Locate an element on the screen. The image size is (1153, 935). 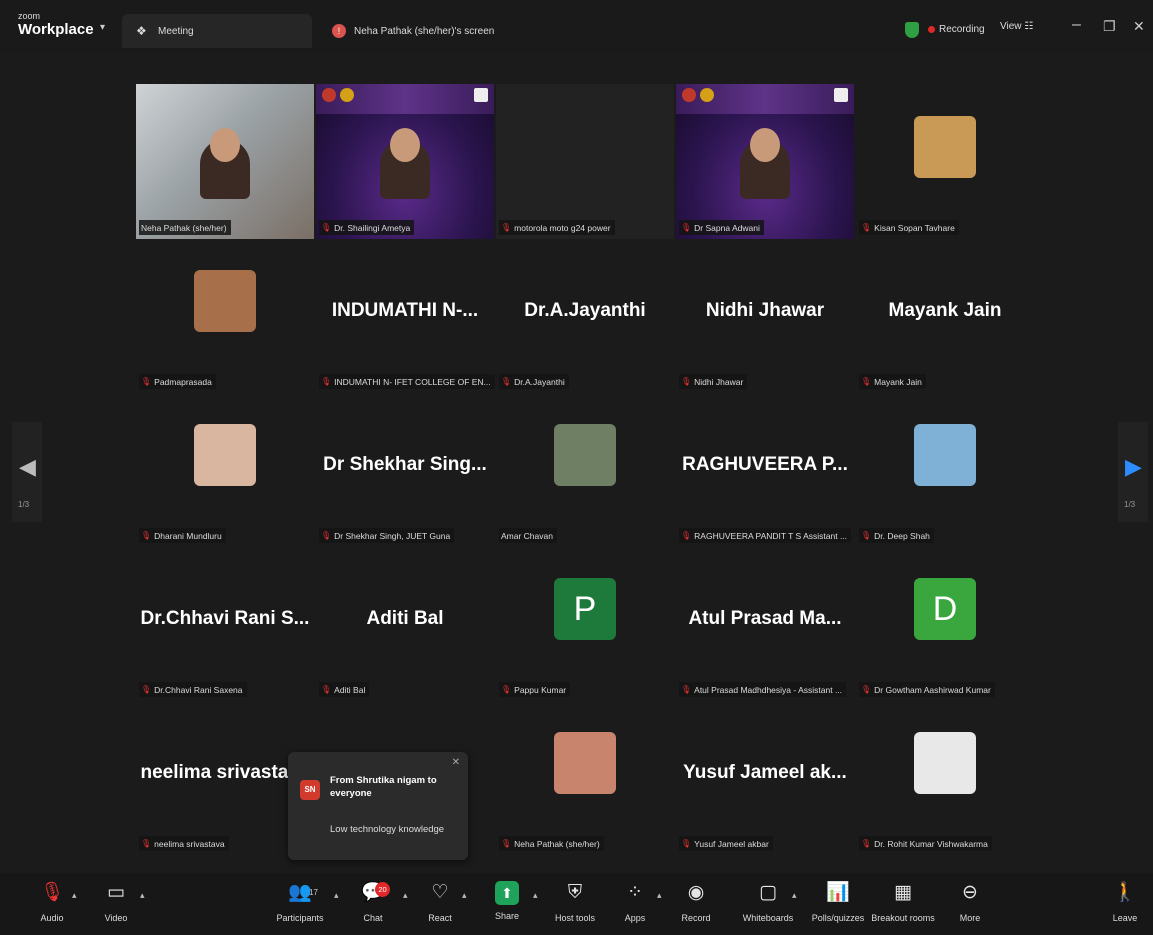
participant-tile: Dr.A.Jayanthi 🎙 Dr.A.Jayanthi is located at coordinates (585, 315).